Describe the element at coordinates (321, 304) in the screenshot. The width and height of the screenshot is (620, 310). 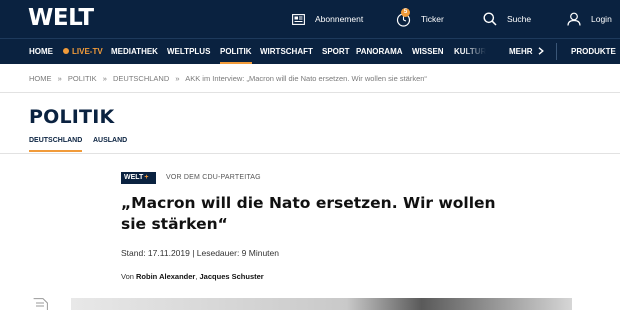
I see `hero-image` at that location.